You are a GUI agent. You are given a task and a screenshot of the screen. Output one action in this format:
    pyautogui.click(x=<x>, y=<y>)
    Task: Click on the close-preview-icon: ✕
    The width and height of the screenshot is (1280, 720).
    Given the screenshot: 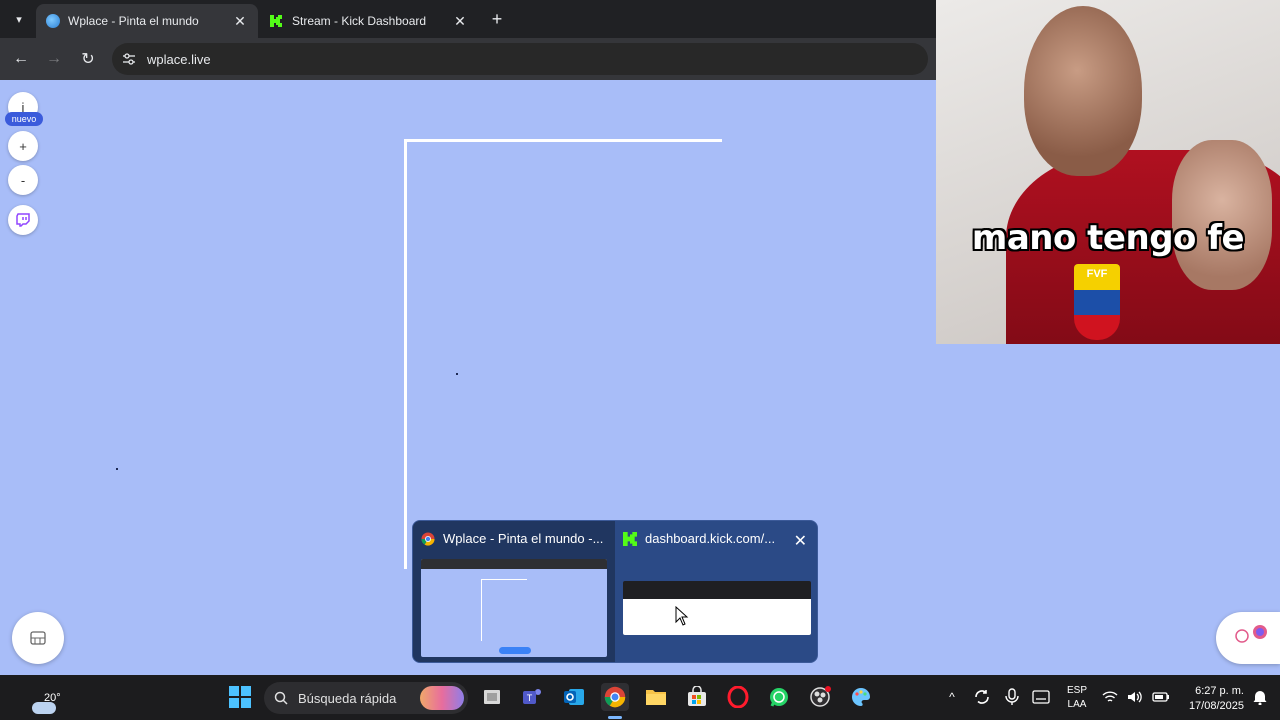 What is the action you would take?
    pyautogui.click(x=800, y=541)
    